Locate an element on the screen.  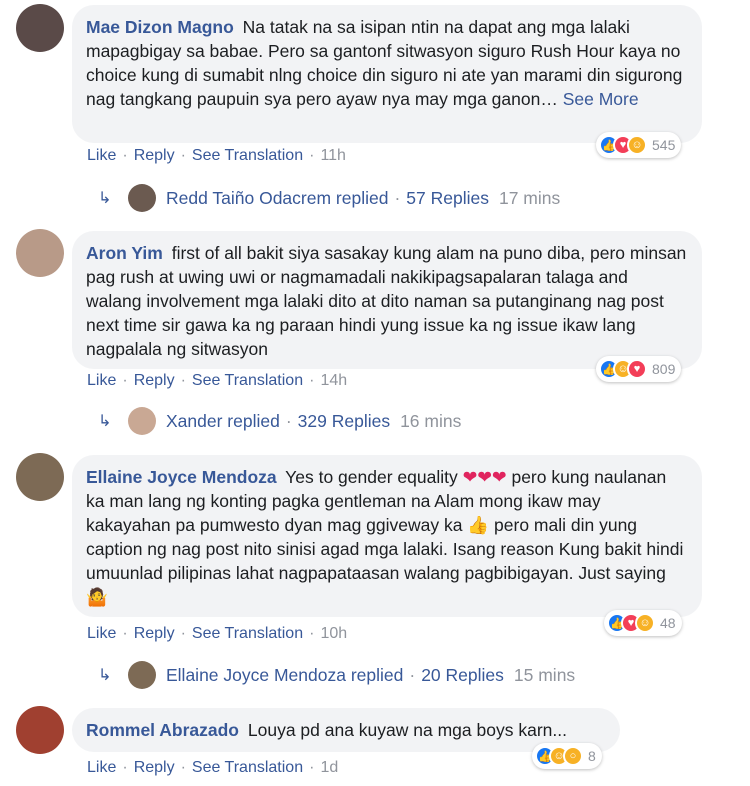
thumbs-up-emoji: 👍 is located at coordinates (478, 525).